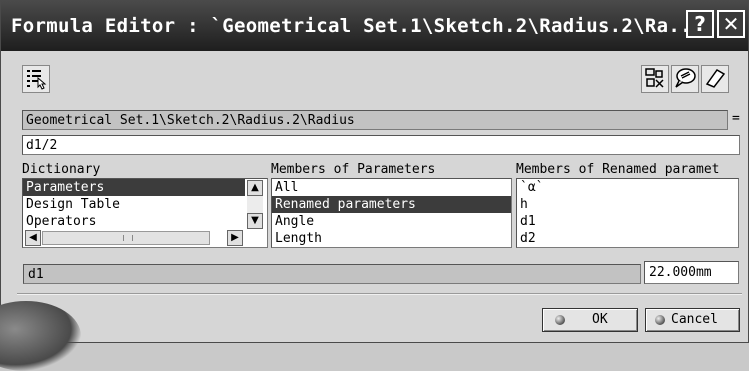  What do you see at coordinates (627, 187) in the screenshot?
I see `renamed-item-alpha: `α`` at bounding box center [627, 187].